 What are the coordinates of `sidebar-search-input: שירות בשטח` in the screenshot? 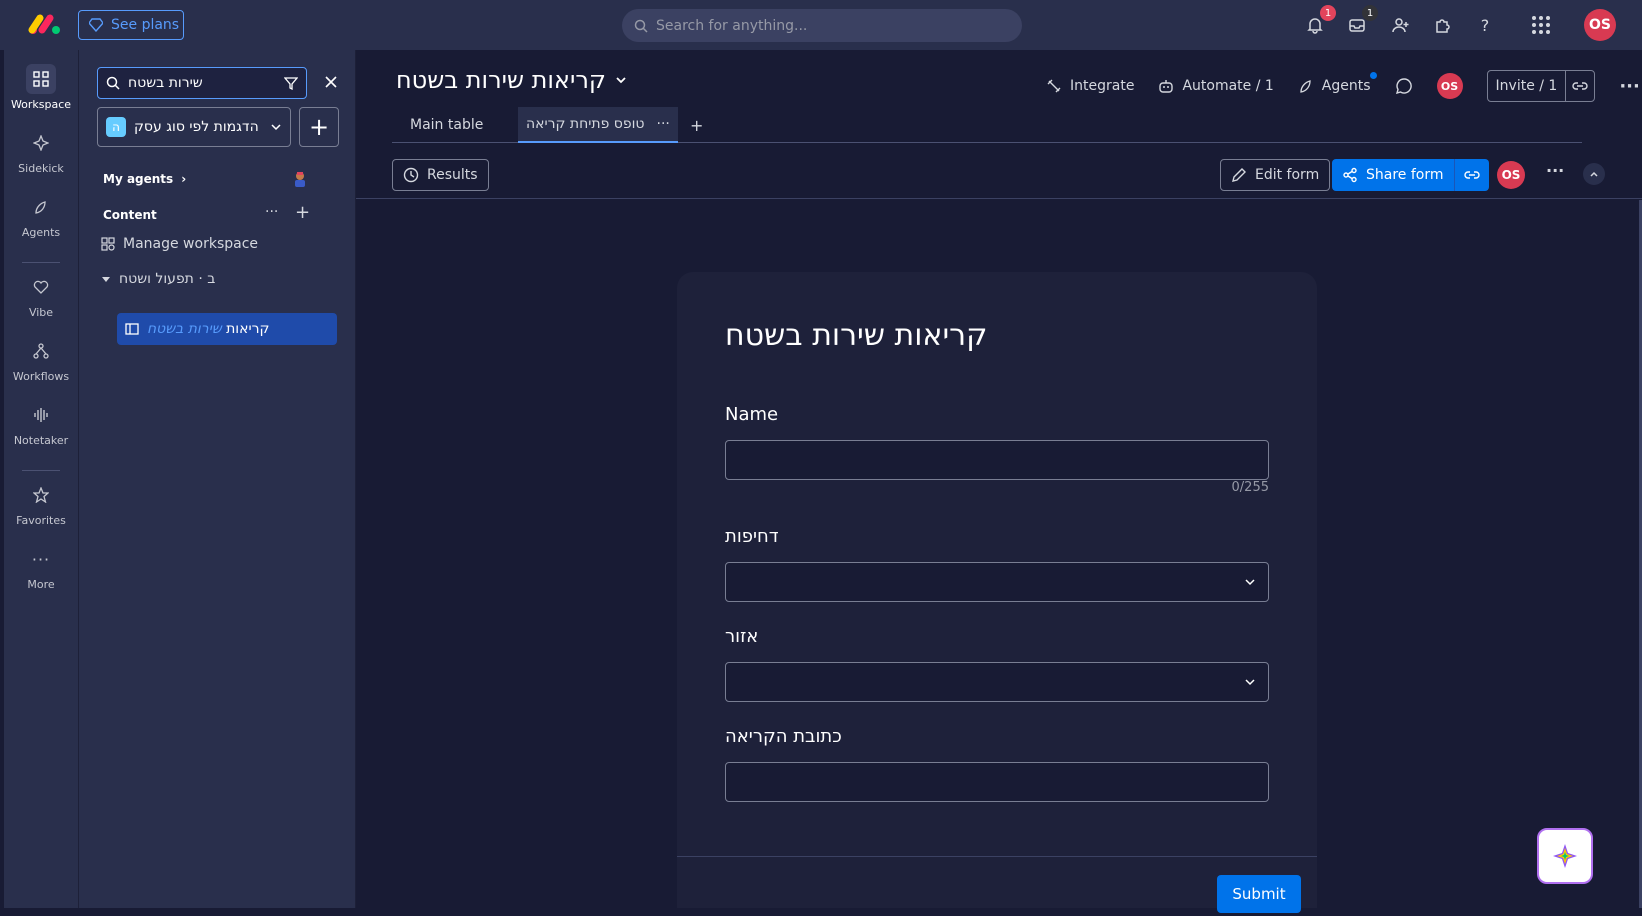 It's located at (202, 83).